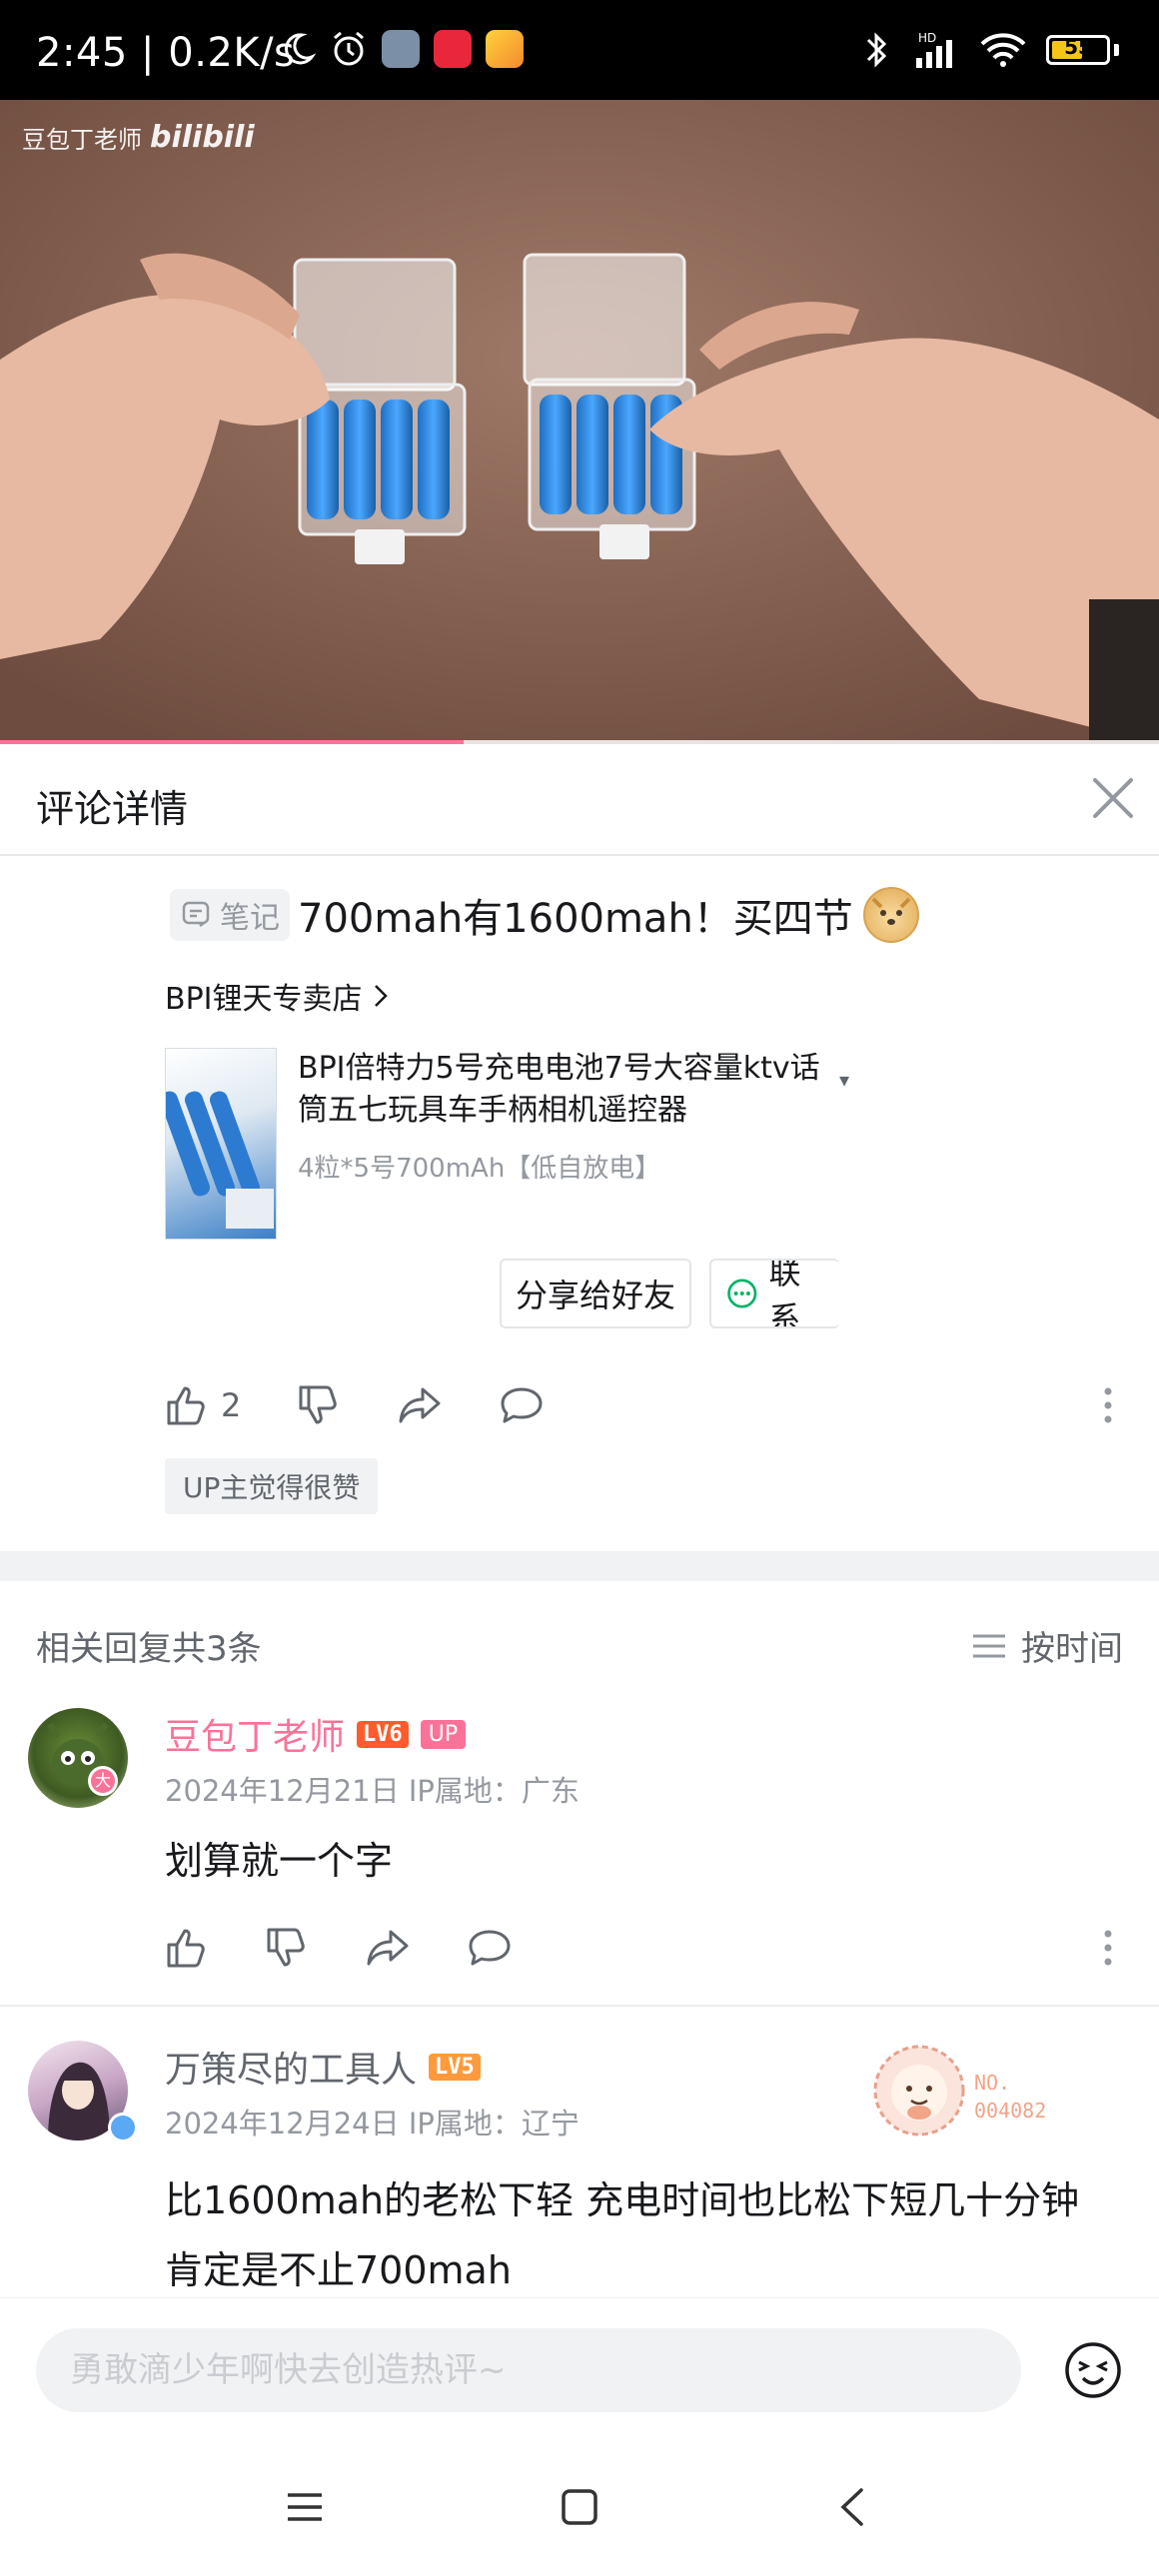 The width and height of the screenshot is (1159, 2576). I want to click on menu-icon, so click(305, 2507).